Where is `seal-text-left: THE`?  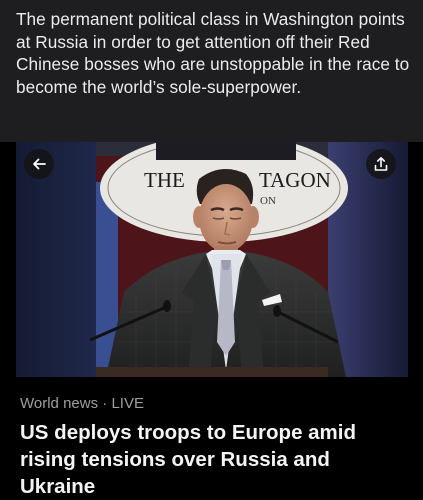
seal-text-left: THE is located at coordinates (164, 180).